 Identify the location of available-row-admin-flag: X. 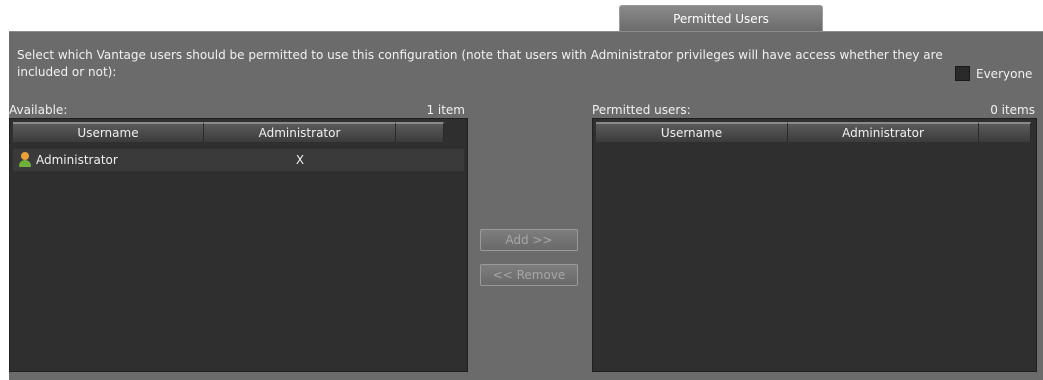
(300, 160).